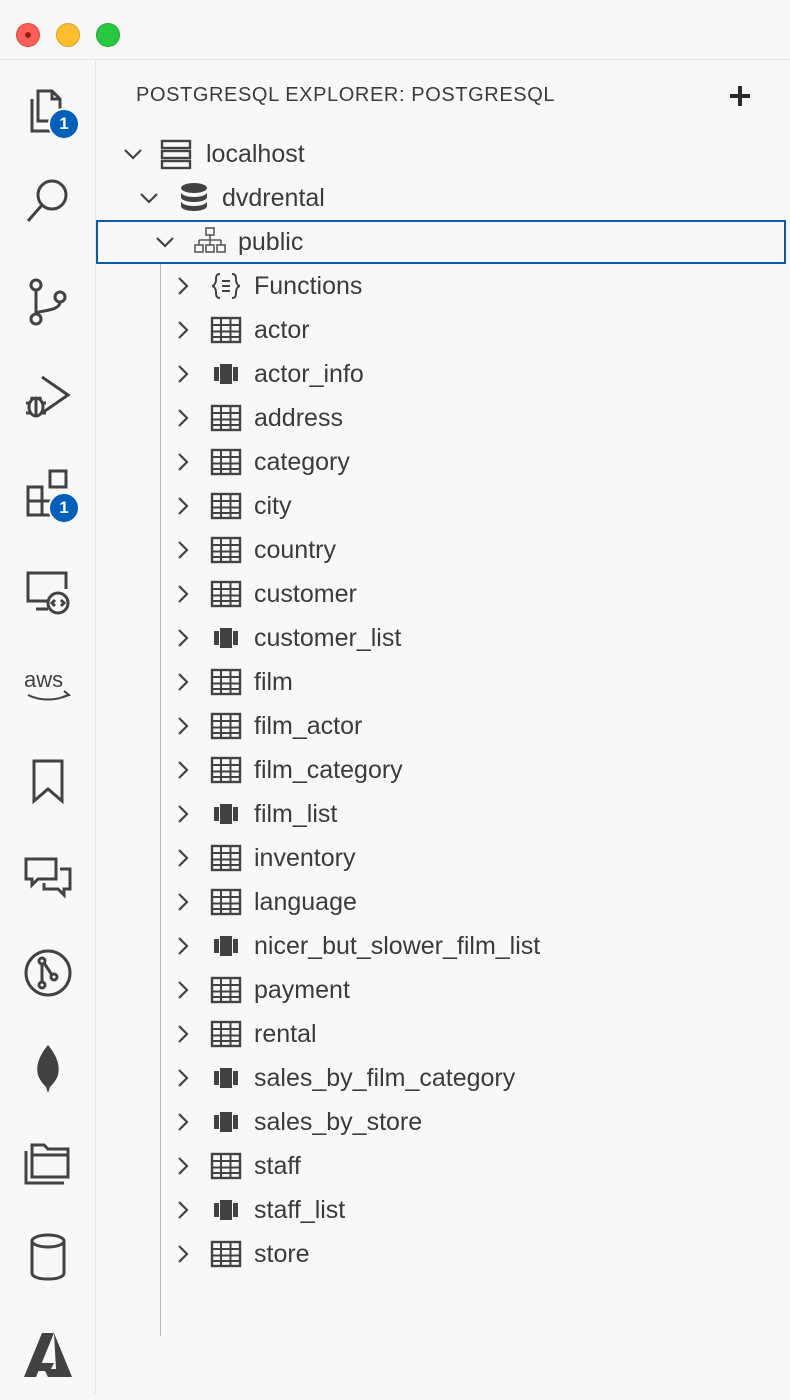 The image size is (790, 1400). I want to click on azure-button, so click(47, 1355).